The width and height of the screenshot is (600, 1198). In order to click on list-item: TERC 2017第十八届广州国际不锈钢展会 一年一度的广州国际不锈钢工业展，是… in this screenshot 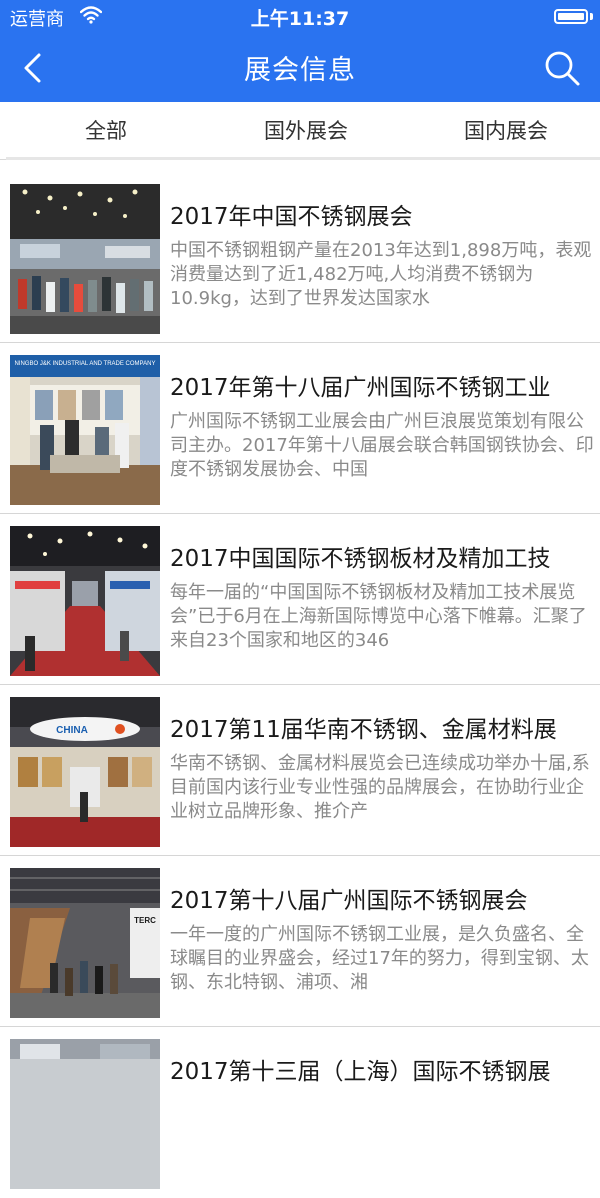, I will do `click(300, 941)`.